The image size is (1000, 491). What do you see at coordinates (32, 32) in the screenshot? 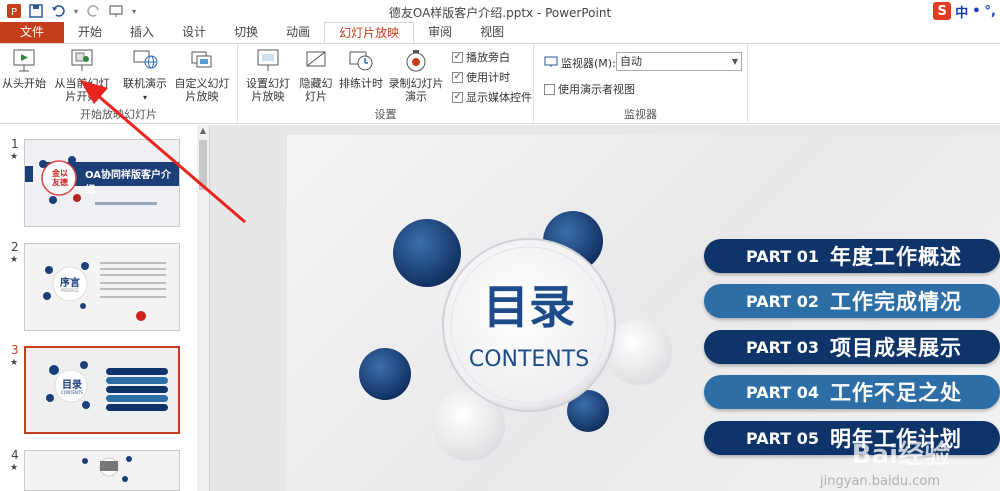
I see `tab-file: 文件` at bounding box center [32, 32].